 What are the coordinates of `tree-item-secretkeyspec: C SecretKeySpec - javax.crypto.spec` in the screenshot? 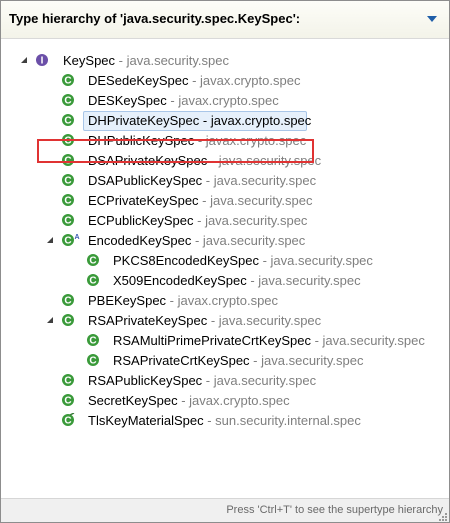 It's located at (225, 401).